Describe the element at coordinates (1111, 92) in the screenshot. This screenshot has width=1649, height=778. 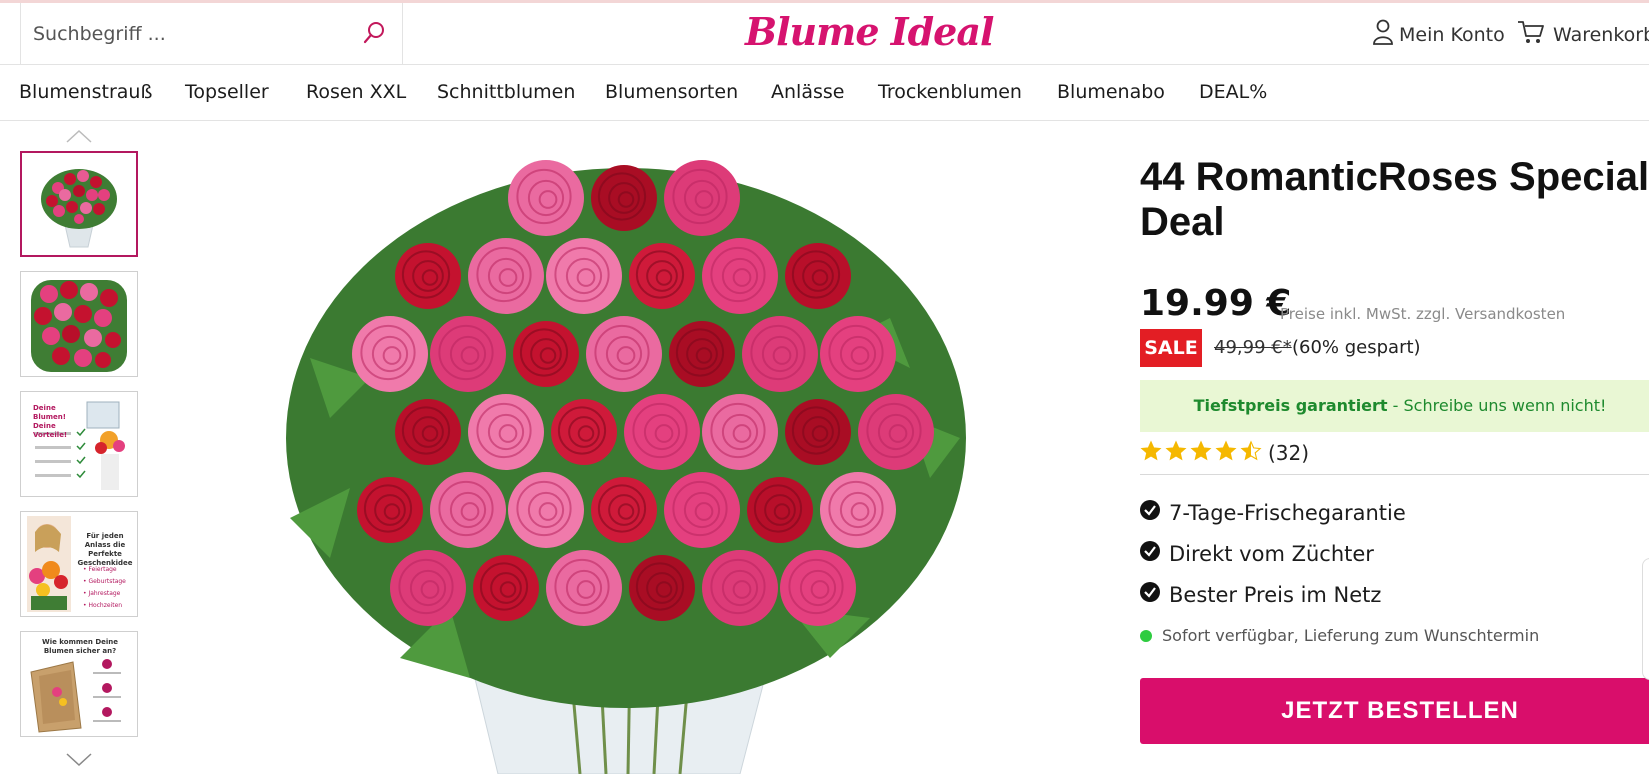
I see `nav-item-blumenabo: Blumenabo` at that location.